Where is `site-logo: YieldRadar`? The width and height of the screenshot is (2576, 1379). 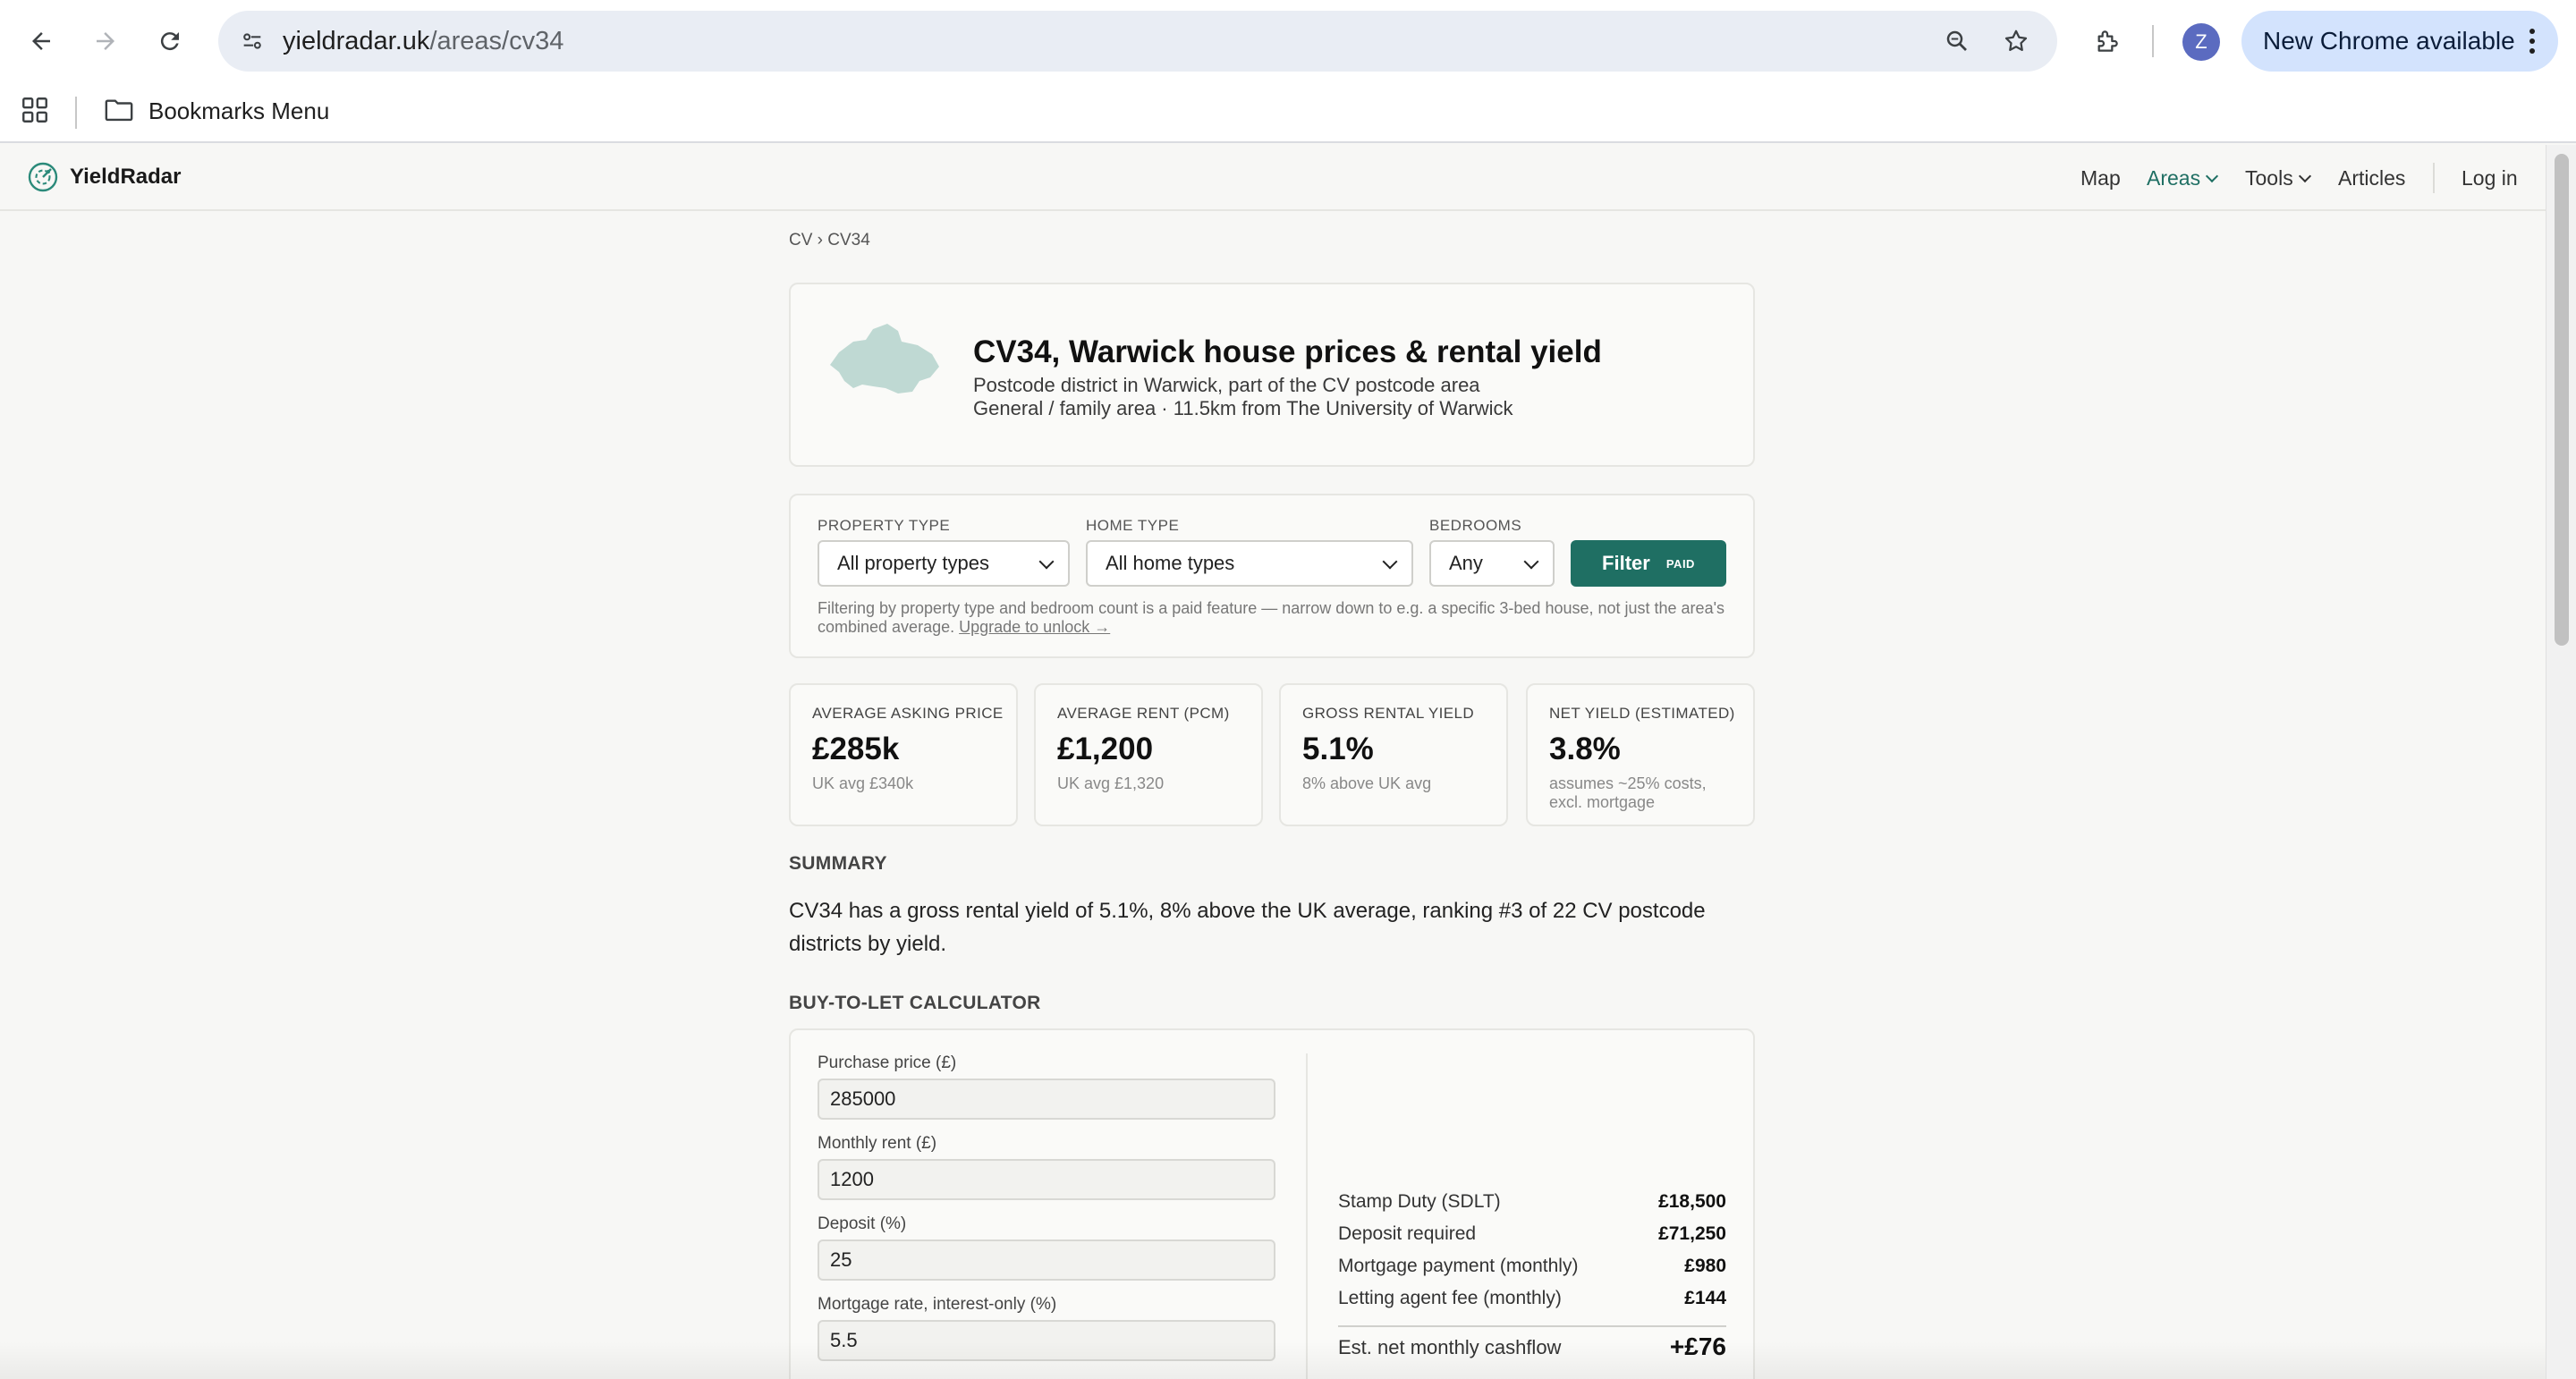 site-logo: YieldRadar is located at coordinates (104, 177).